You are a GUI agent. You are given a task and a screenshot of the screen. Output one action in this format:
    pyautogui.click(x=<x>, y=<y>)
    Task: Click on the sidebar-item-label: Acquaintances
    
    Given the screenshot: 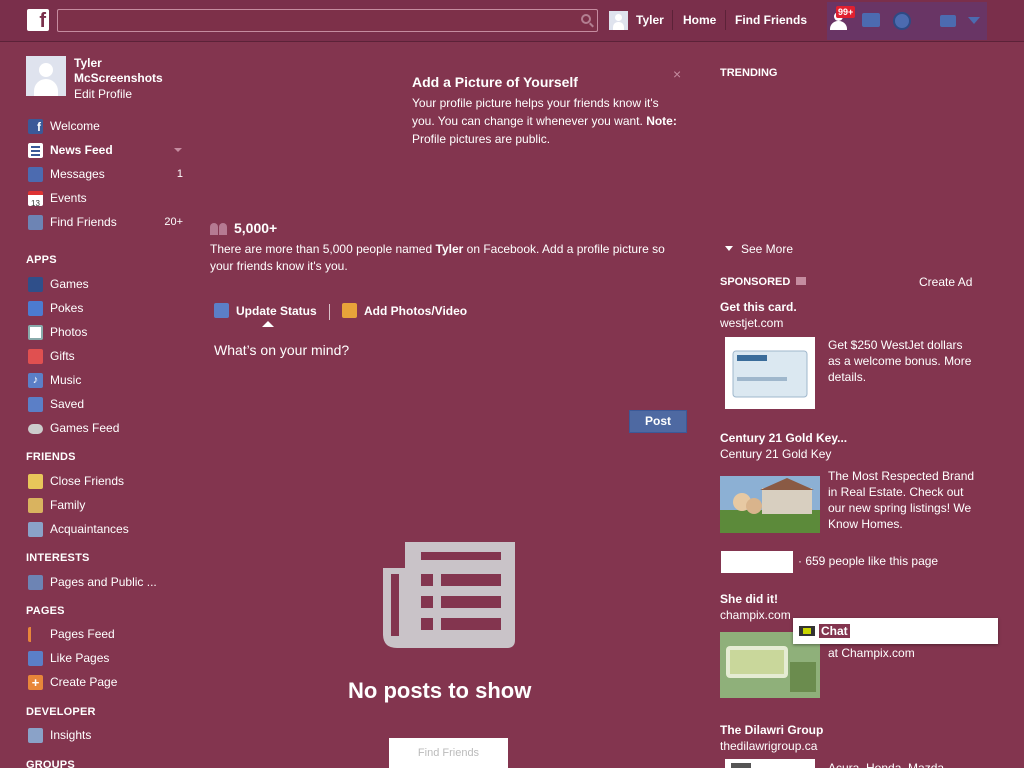 What is the action you would take?
    pyautogui.click(x=89, y=529)
    